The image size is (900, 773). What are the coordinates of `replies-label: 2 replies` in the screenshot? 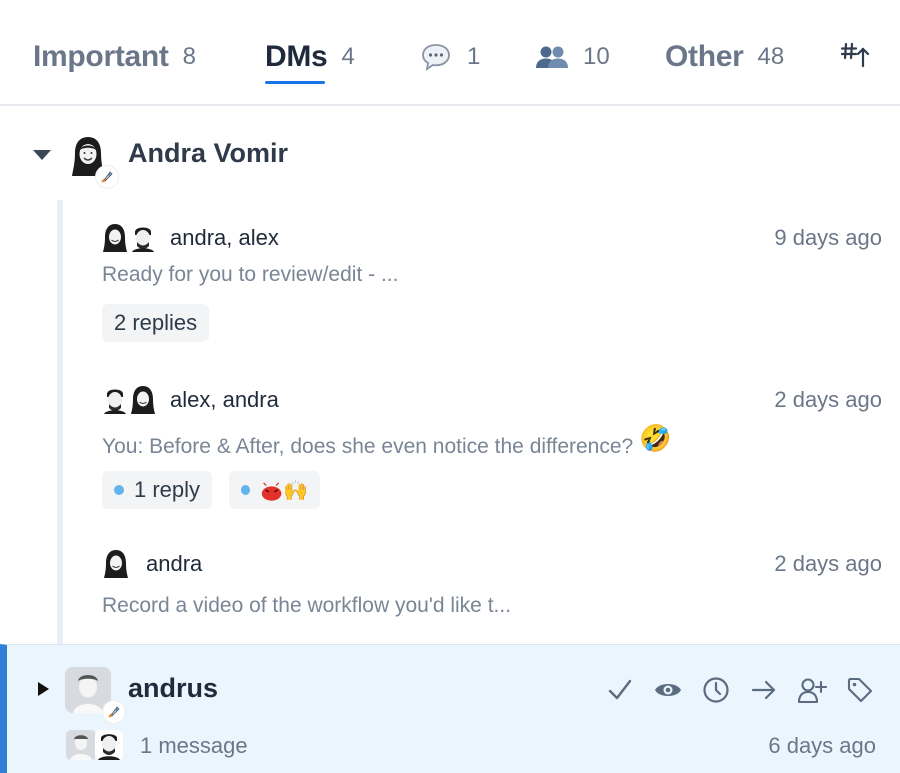 It's located at (156, 322).